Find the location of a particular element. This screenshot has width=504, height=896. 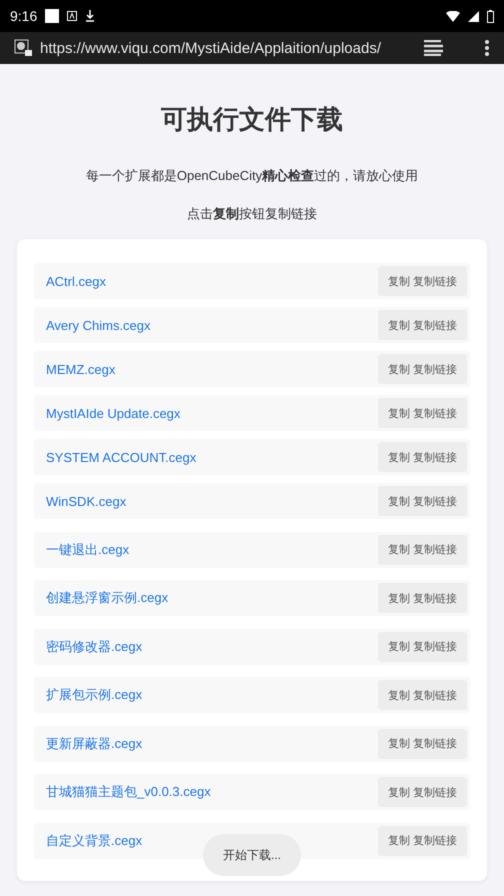

file-link: ACtrl.cegx is located at coordinates (76, 281).